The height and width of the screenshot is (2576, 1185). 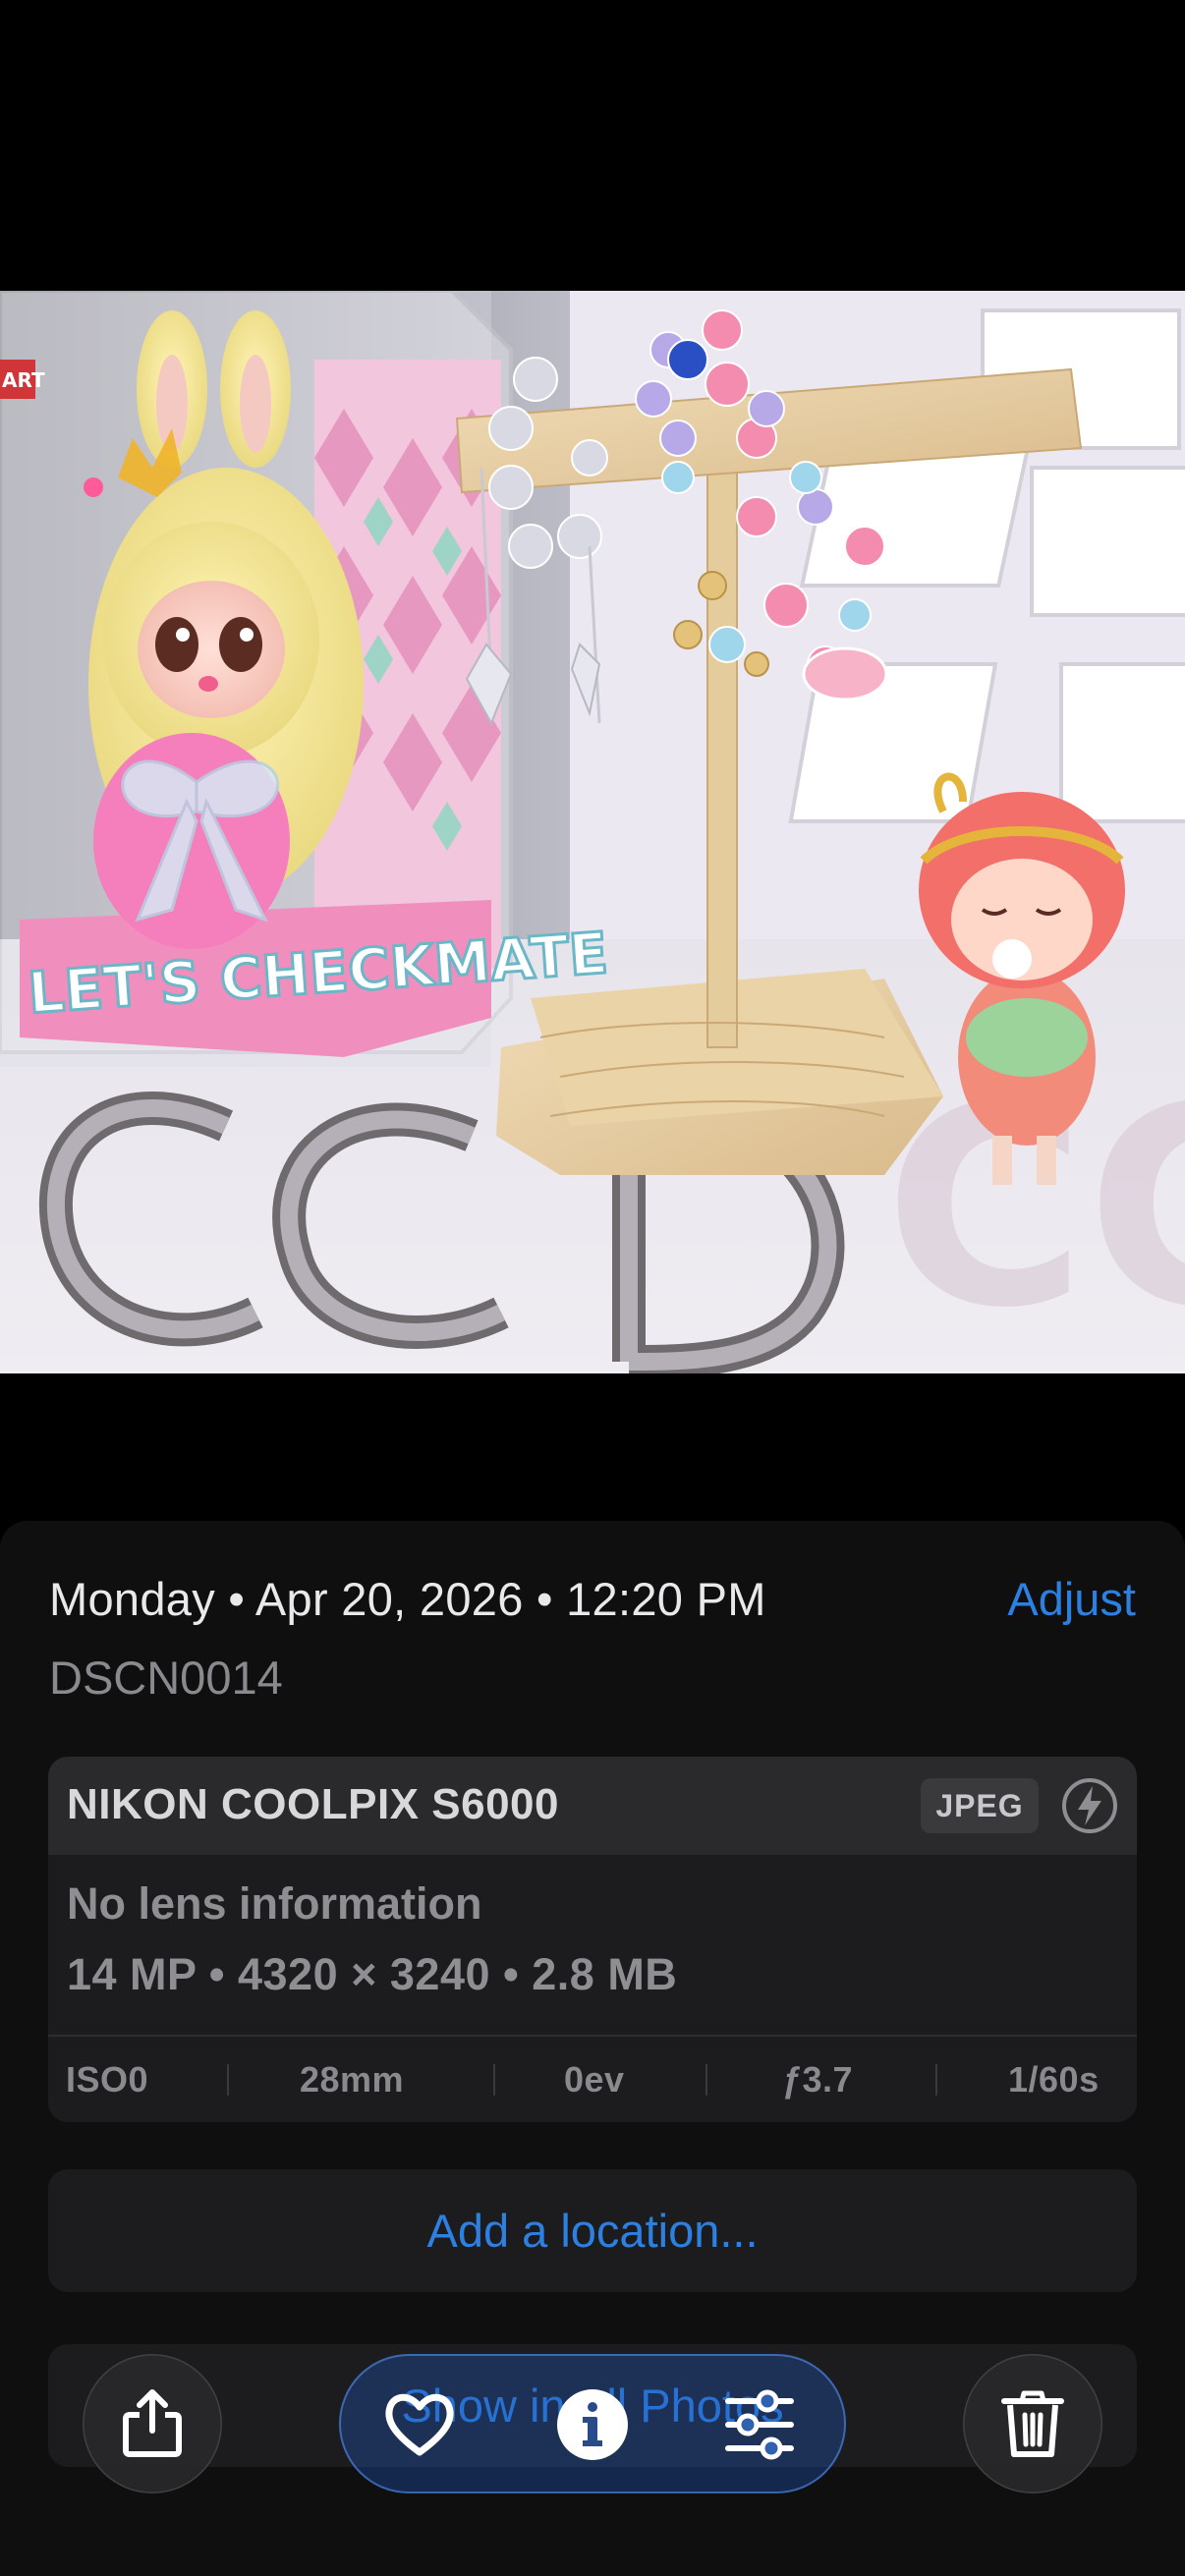 I want to click on capture-date: Monday • Apr 20, 2026 • 12:20 PM, so click(x=408, y=1599).